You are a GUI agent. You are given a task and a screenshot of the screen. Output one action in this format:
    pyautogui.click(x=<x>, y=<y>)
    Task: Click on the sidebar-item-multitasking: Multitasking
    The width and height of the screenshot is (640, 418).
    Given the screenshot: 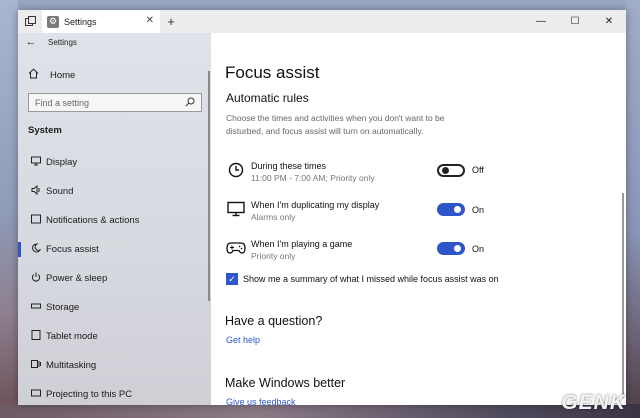 What is the action you would take?
    pyautogui.click(x=113, y=365)
    